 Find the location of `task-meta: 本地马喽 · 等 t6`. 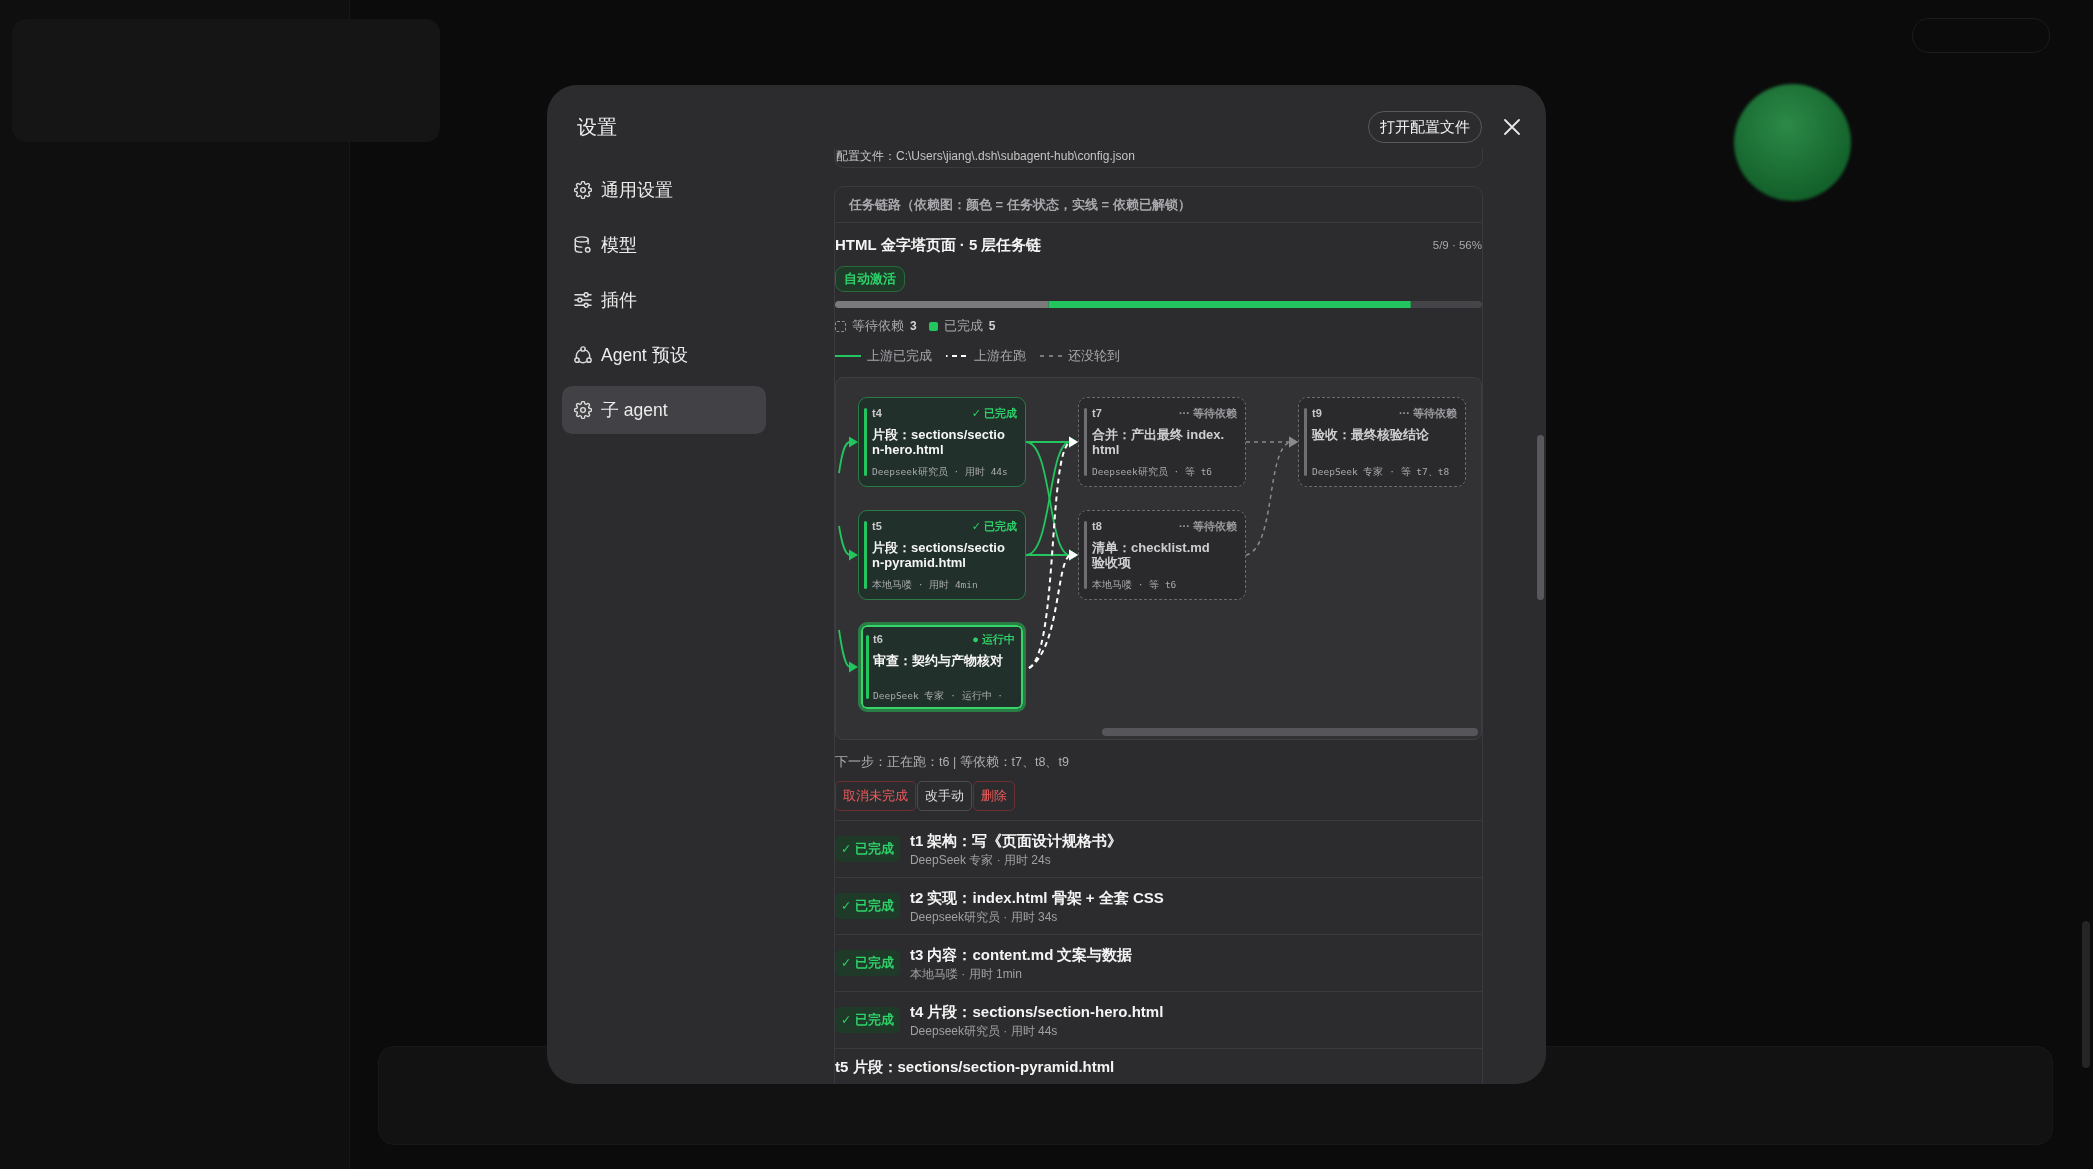

task-meta: 本地马喽 · 等 t6 is located at coordinates (1135, 585).